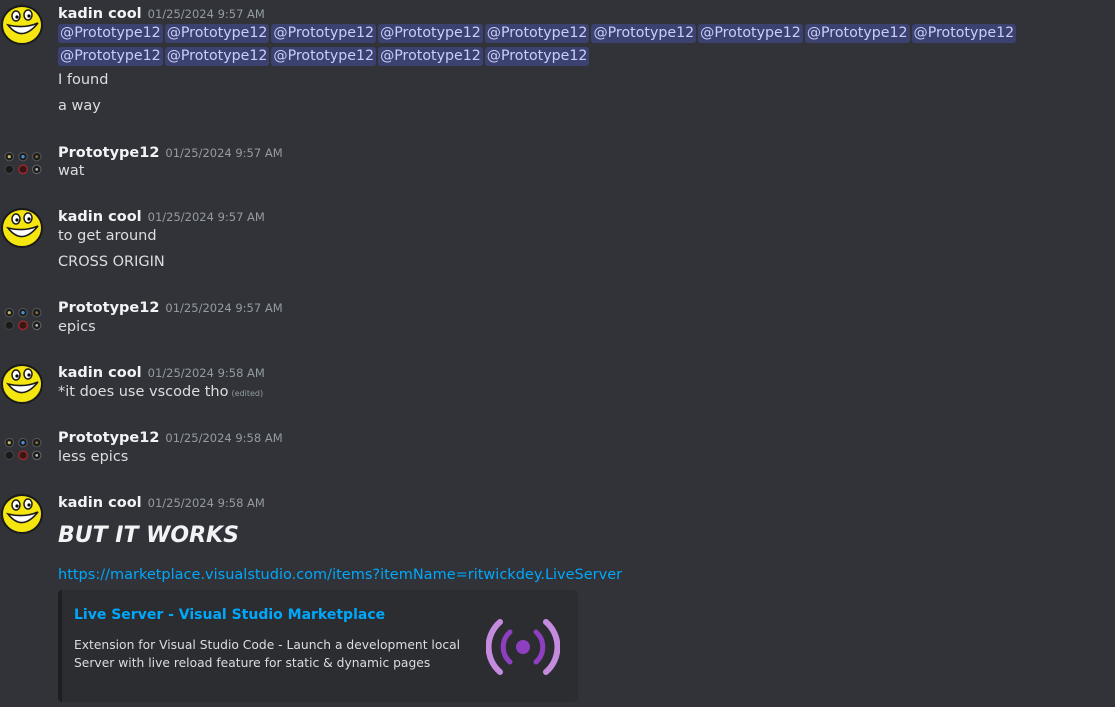 The height and width of the screenshot is (707, 1115). I want to click on message-text: CROSS ORIGIN, so click(111, 262).